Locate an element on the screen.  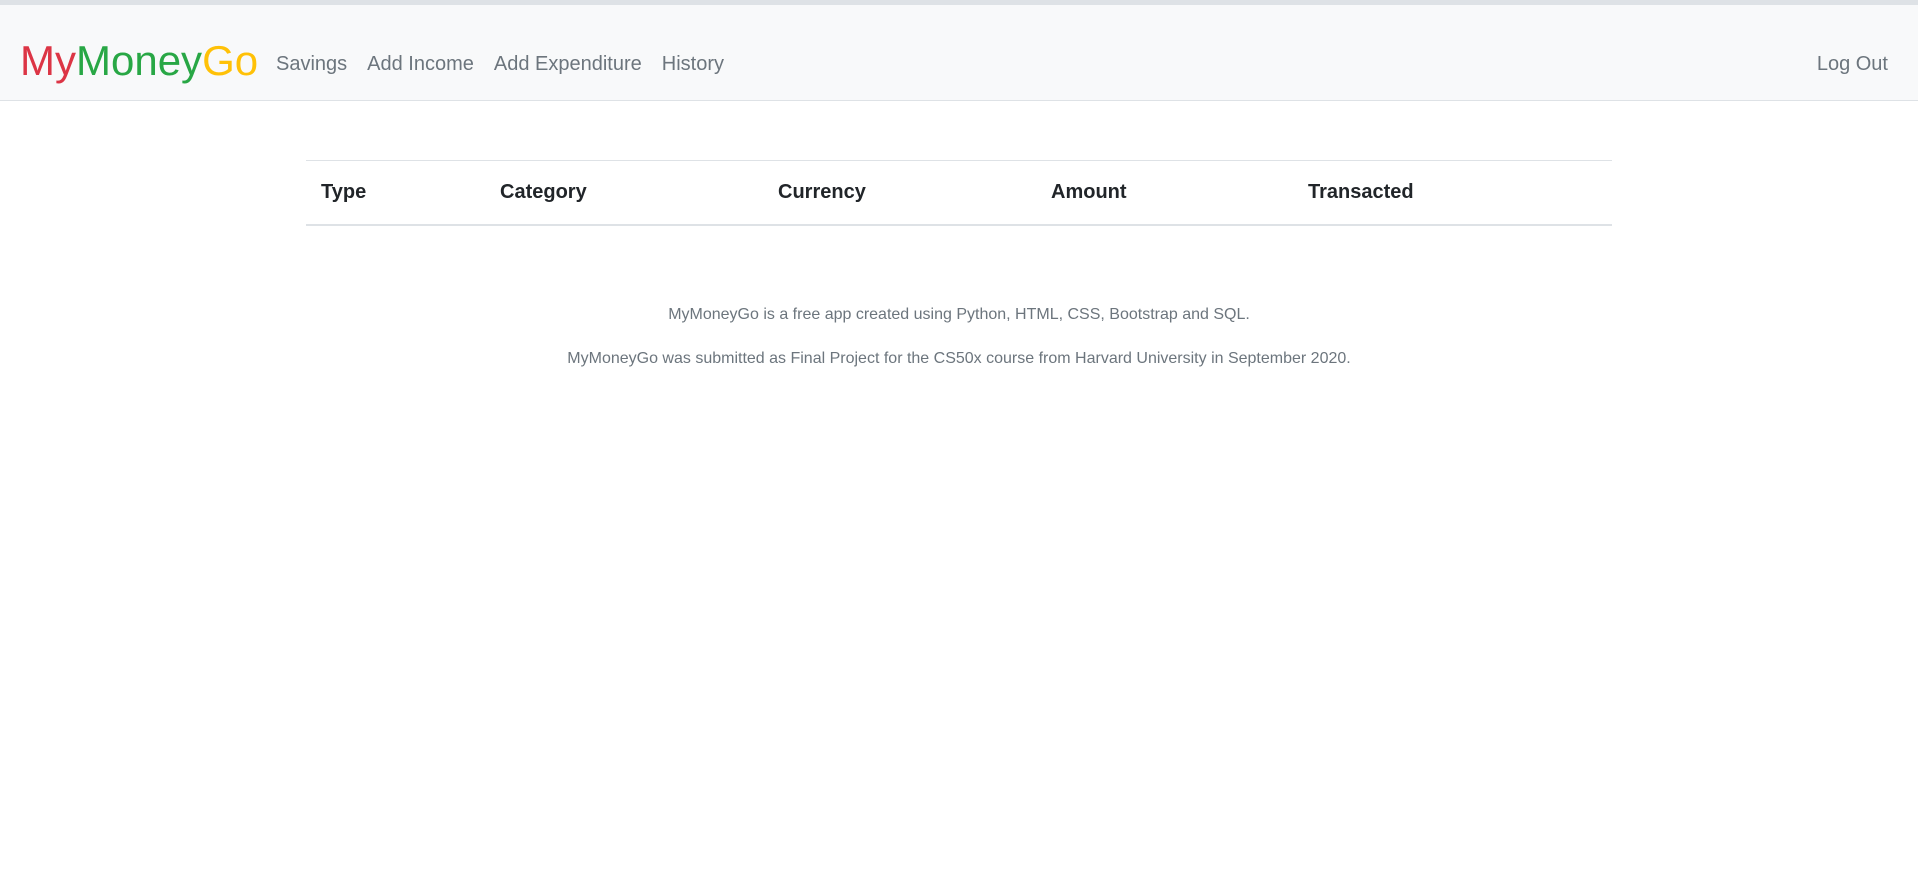
brand-part-money: Money is located at coordinates (139, 60).